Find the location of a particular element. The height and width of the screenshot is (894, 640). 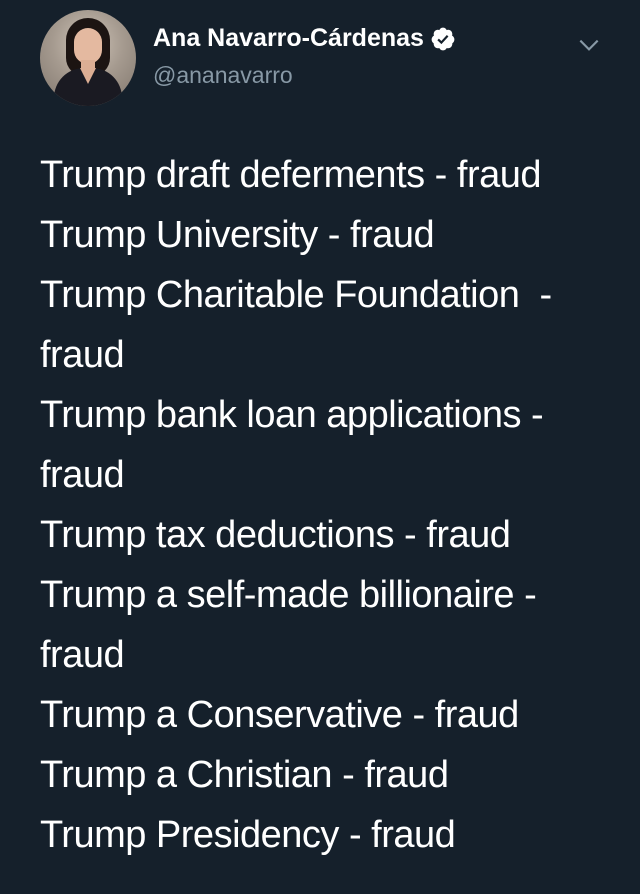

verified-badge-icon is located at coordinates (443, 38).